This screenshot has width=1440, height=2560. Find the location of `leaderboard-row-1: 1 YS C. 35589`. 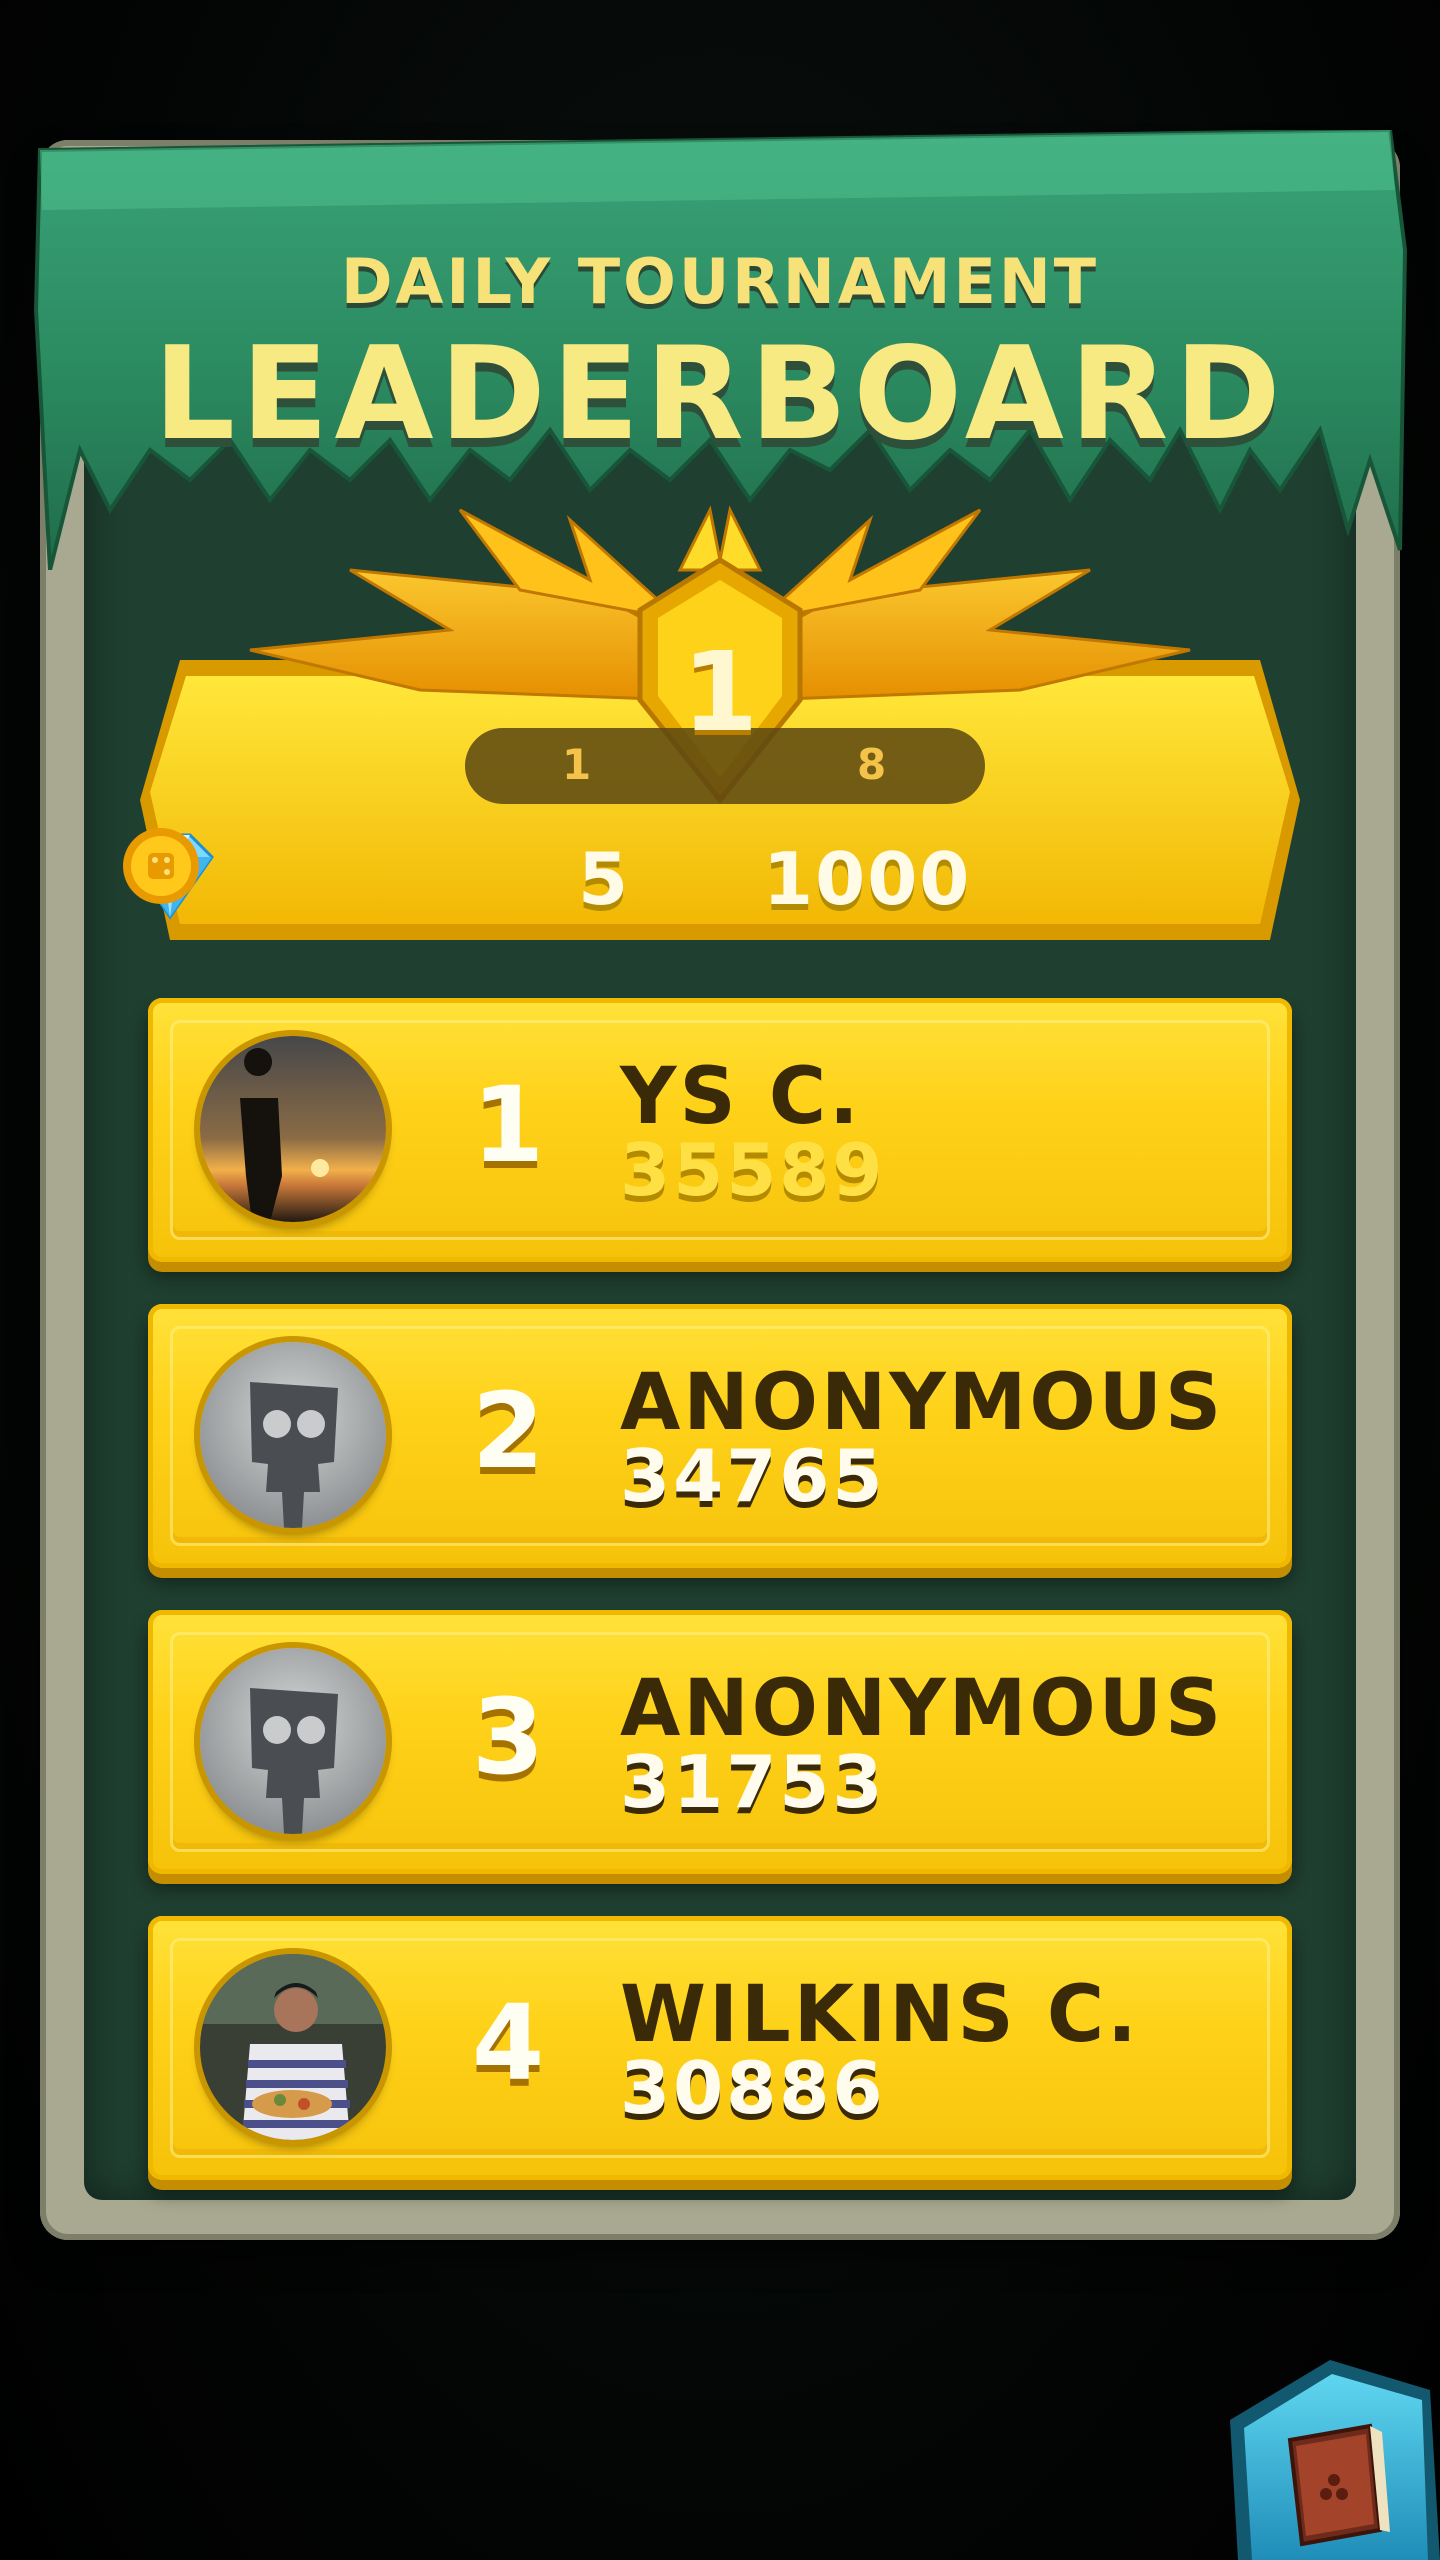

leaderboard-row-1: 1 YS C. 35589 is located at coordinates (720, 1130).